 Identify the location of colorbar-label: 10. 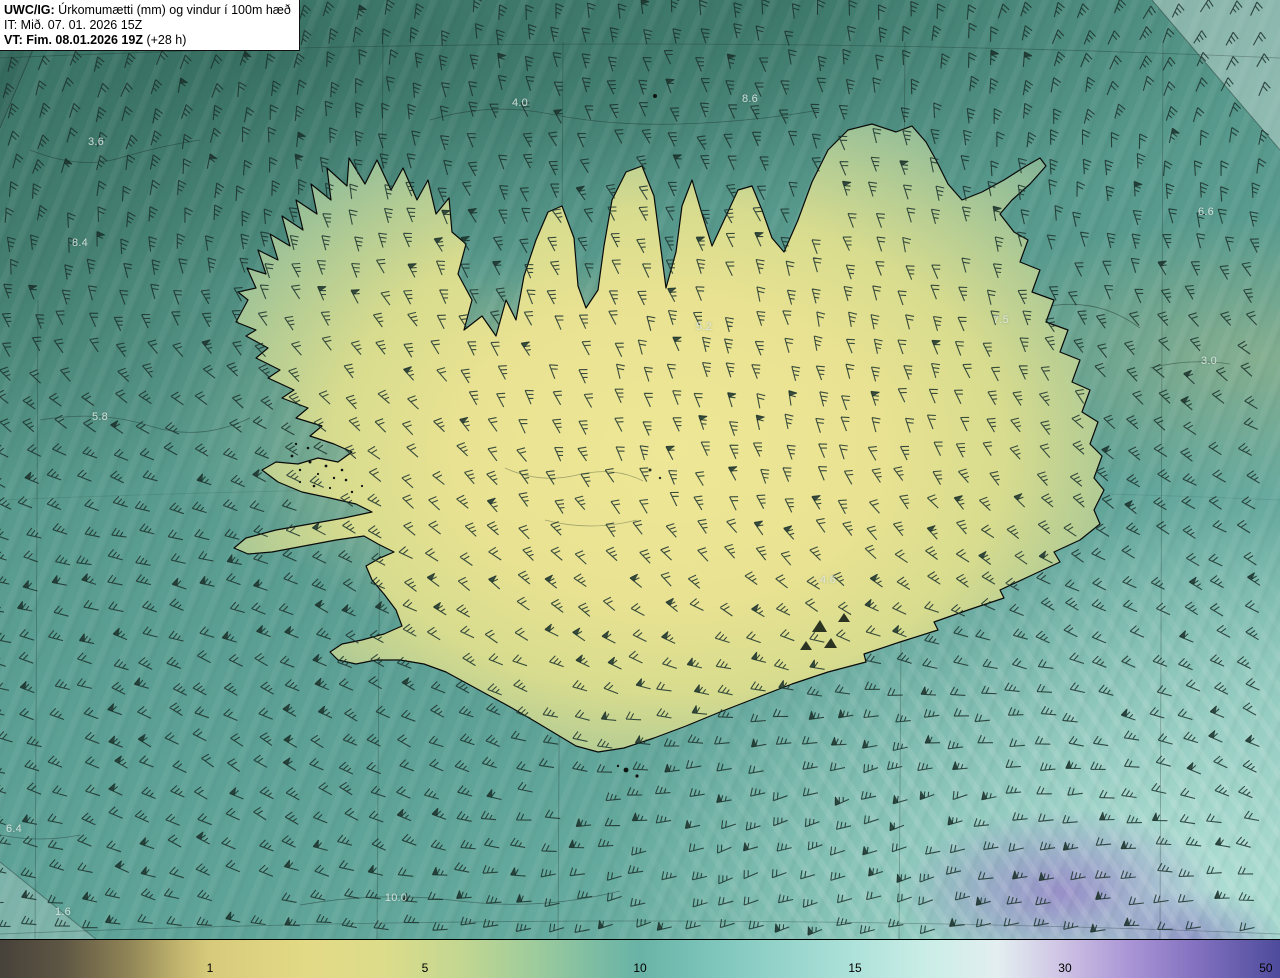
(640, 968).